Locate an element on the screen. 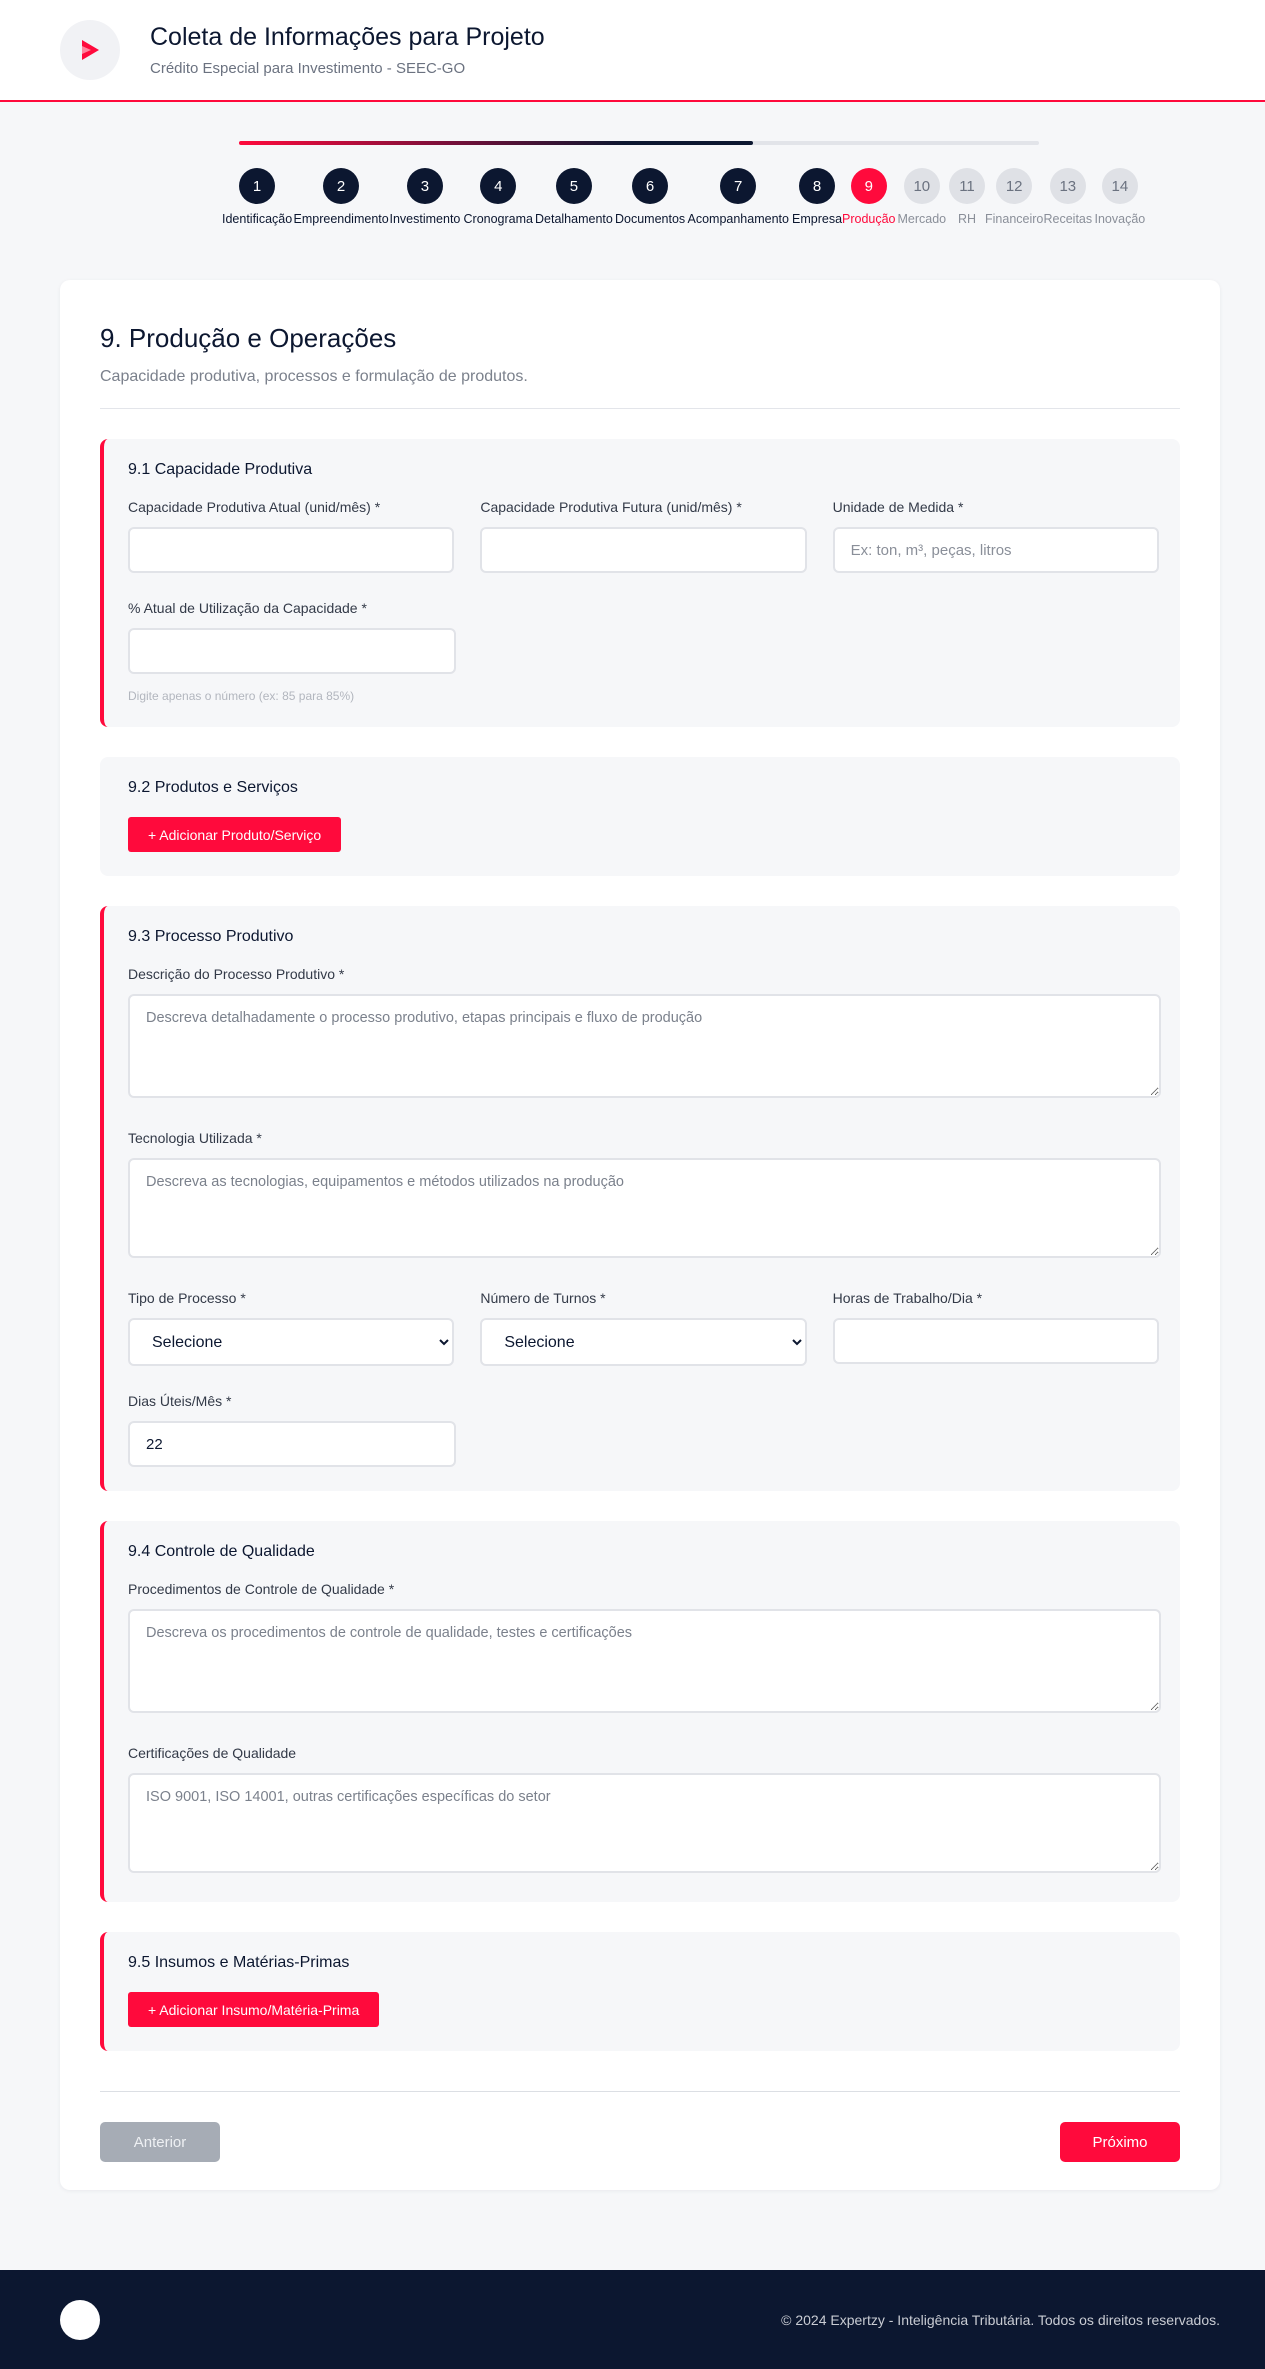 The width and height of the screenshot is (1265, 2369). step-label: Documentos is located at coordinates (650, 219).